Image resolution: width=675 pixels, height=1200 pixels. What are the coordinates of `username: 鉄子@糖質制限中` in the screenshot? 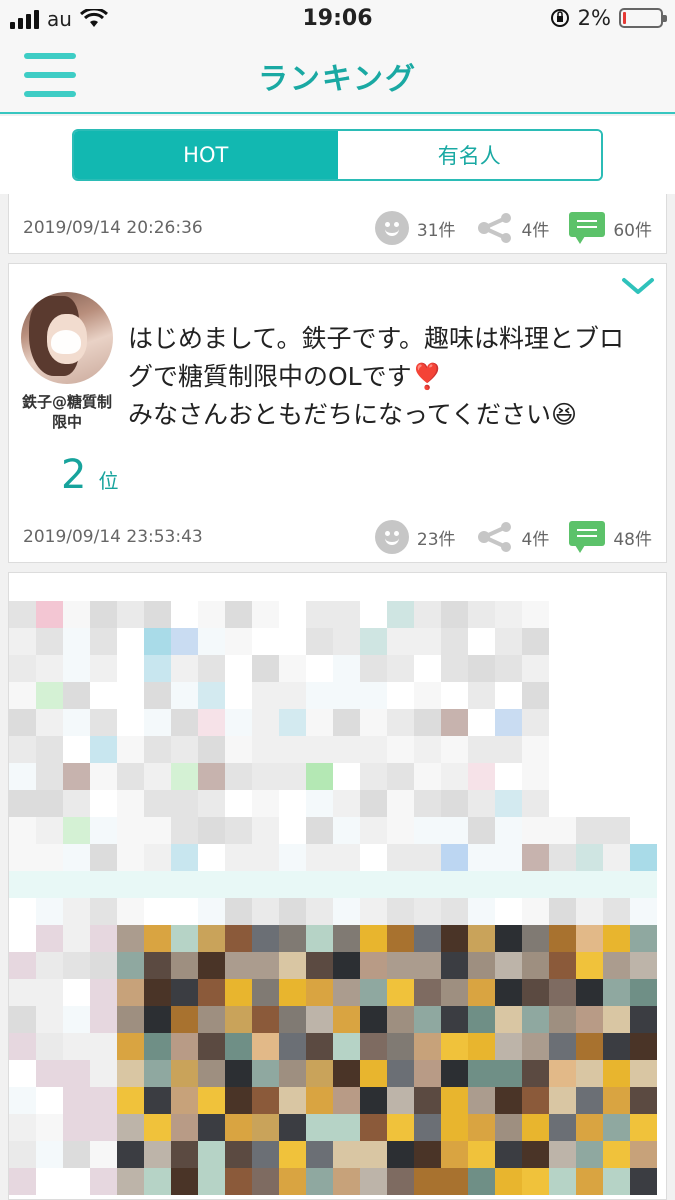 It's located at (67, 412).